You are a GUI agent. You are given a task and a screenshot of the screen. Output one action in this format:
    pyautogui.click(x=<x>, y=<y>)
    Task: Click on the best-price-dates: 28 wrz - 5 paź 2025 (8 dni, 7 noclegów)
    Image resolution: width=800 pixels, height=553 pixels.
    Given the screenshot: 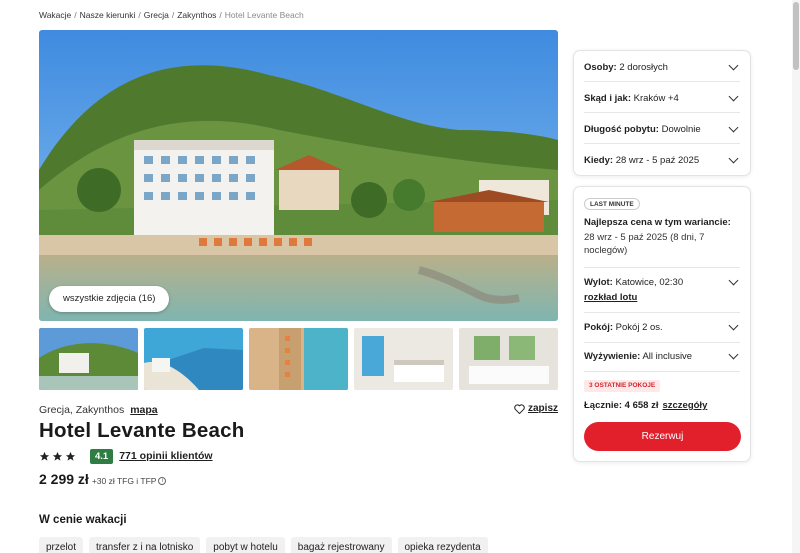 What is the action you would take?
    pyautogui.click(x=644, y=244)
    